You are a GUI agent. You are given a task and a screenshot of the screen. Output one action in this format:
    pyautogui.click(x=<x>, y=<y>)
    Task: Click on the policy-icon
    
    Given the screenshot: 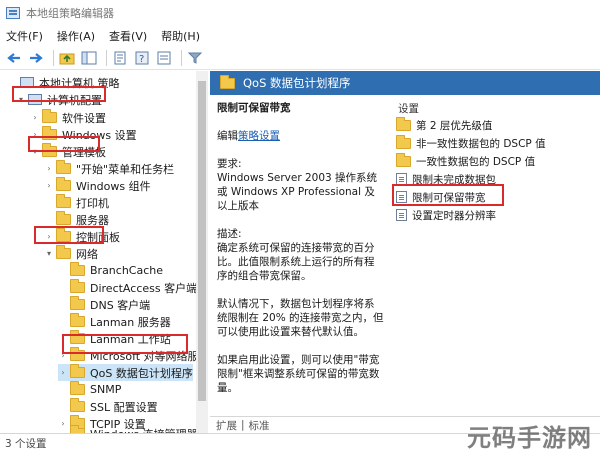 What is the action you would take?
    pyautogui.click(x=401, y=215)
    